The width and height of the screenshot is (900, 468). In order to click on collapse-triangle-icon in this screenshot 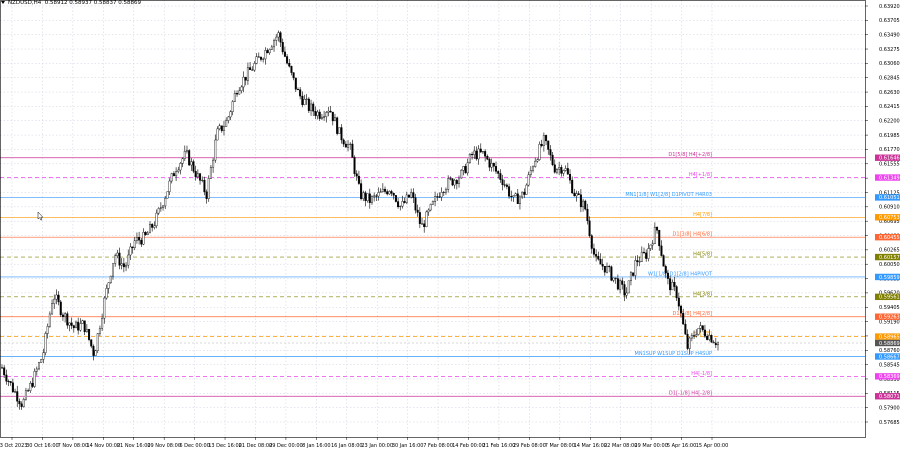, I will do `click(3, 2)`.